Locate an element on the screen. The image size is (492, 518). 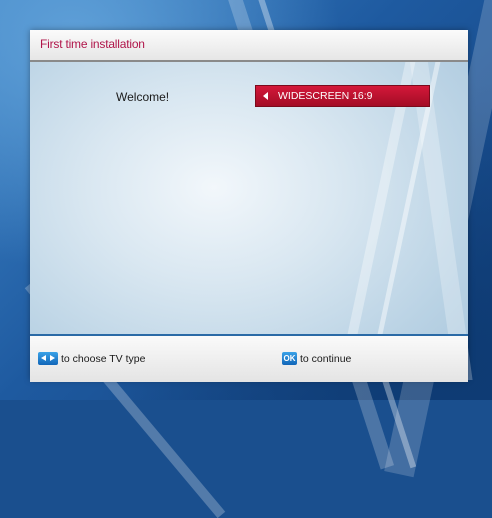
continue-hint: OK to continue is located at coordinates (316, 358).